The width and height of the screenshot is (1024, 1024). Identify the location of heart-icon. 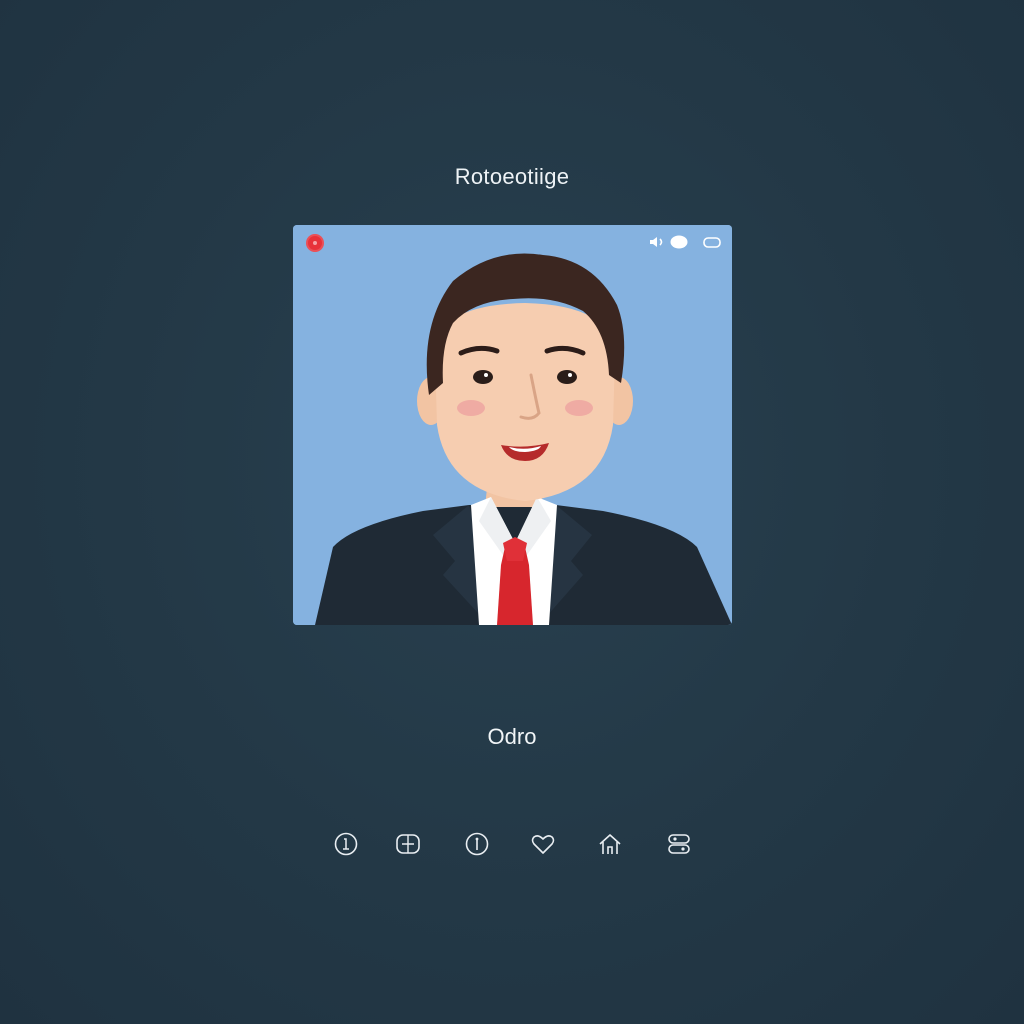
(543, 844).